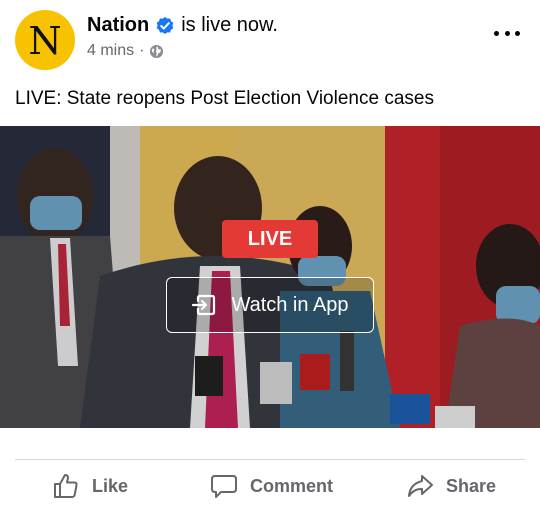  What do you see at coordinates (229, 25) in the screenshot?
I see `live-status-text: is live now.` at bounding box center [229, 25].